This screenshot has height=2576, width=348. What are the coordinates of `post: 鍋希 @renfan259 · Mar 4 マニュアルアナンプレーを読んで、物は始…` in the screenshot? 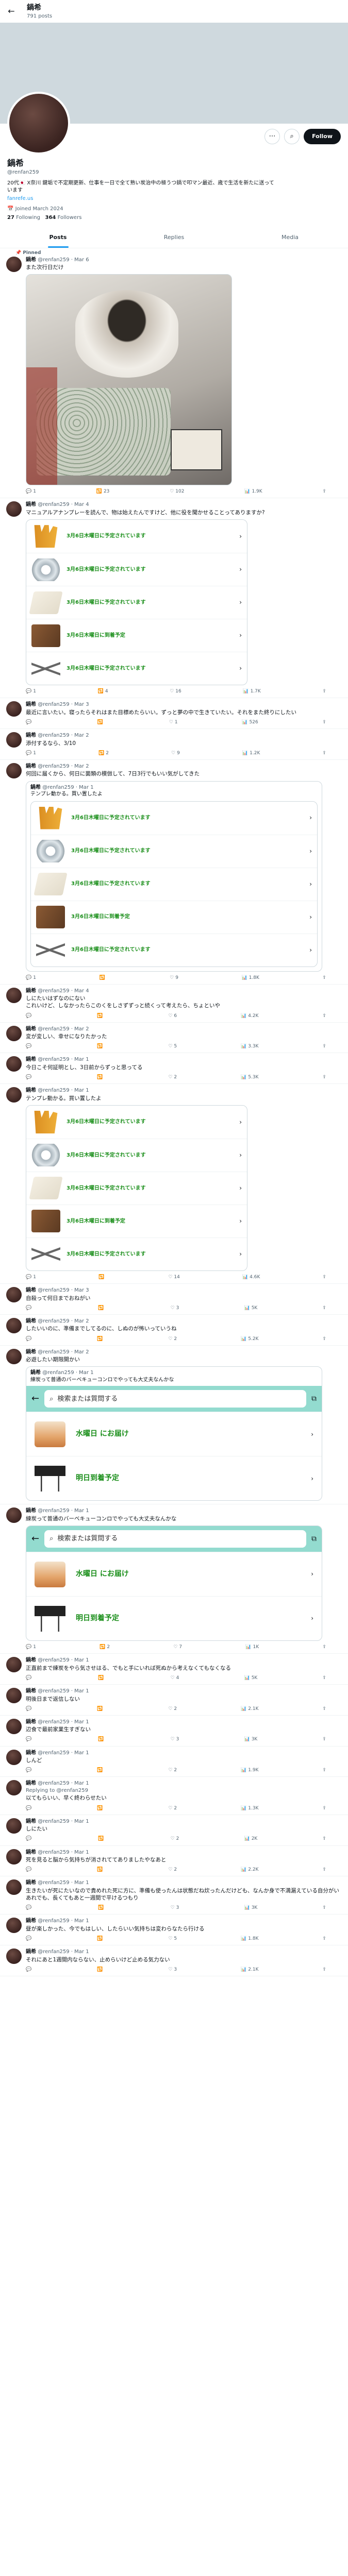 It's located at (174, 598).